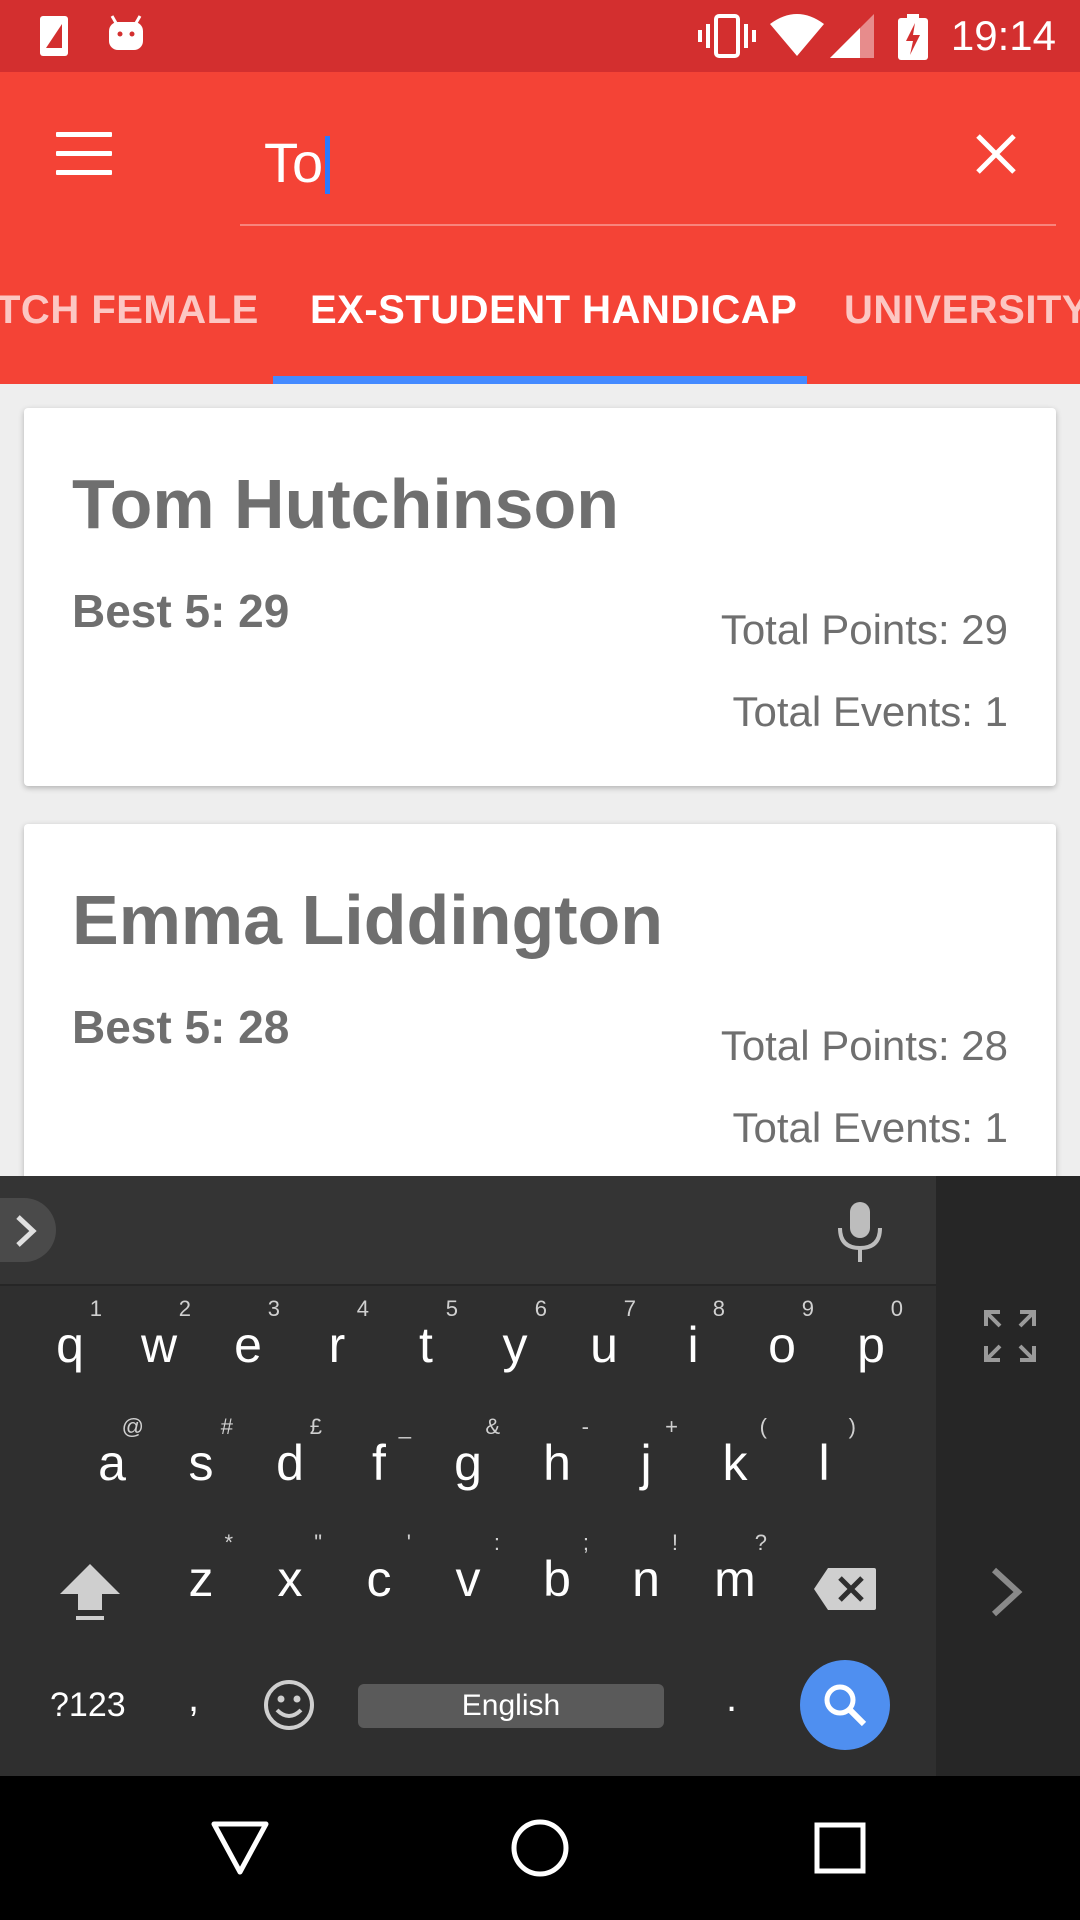 This screenshot has width=1080, height=1920. What do you see at coordinates (824, 1459) in the screenshot?
I see `key-l: ) l` at bounding box center [824, 1459].